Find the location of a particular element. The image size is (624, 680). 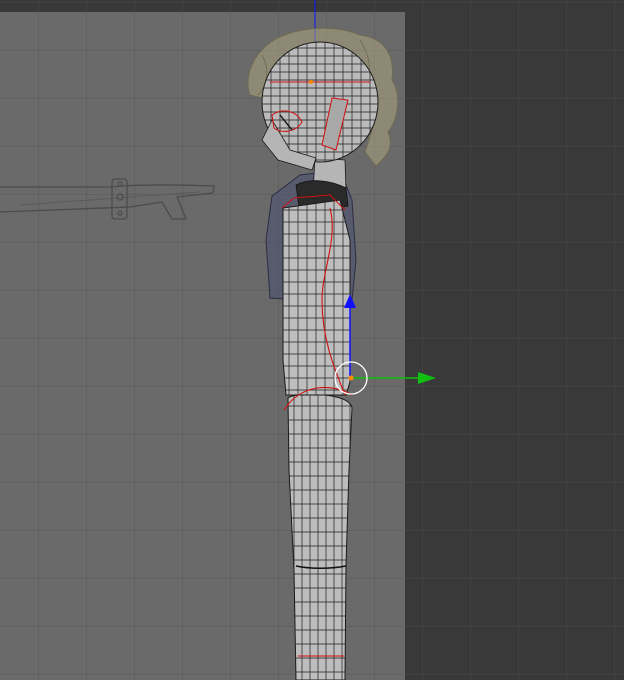

reference-sketch-arm is located at coordinates (107, 199).